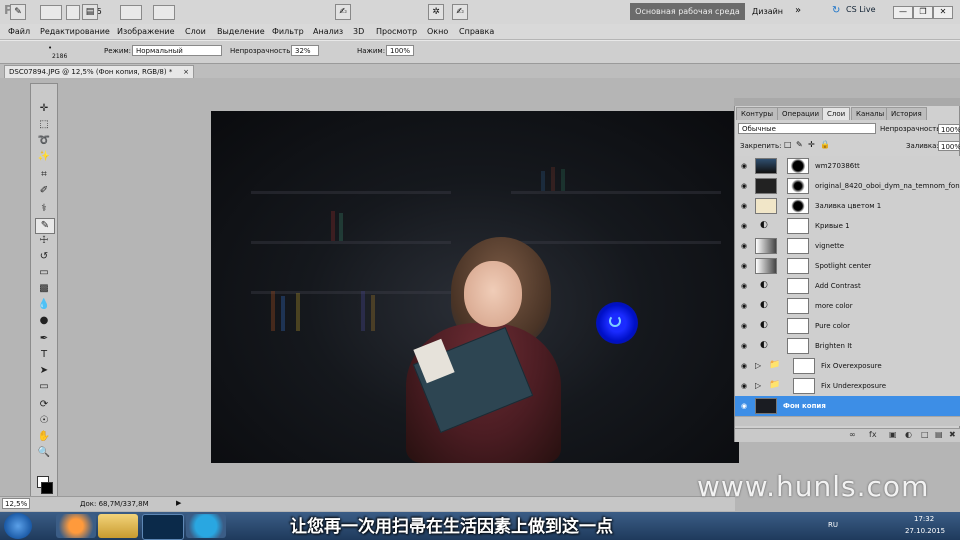 The height and width of the screenshot is (540, 960). I want to click on minimize-button: —, so click(903, 12).